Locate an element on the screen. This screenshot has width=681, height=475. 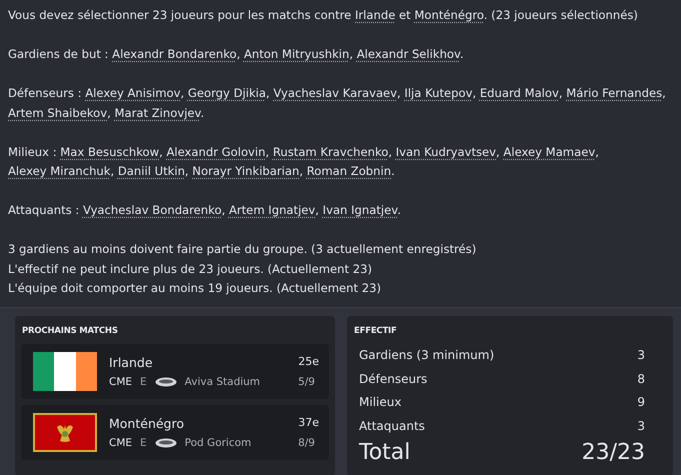
team-rank: 25e is located at coordinates (308, 362).